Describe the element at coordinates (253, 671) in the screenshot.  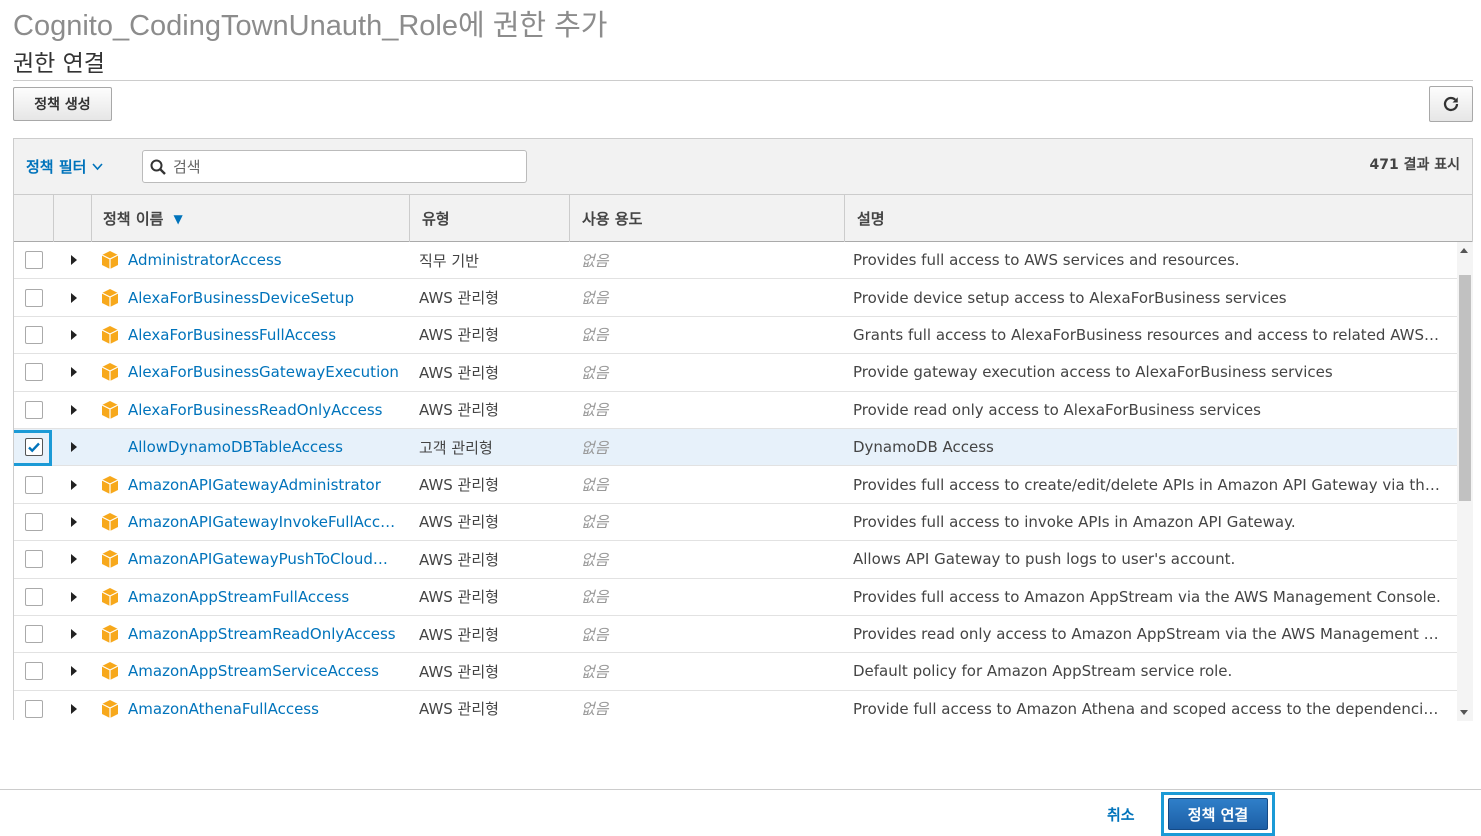
I see `policy-name-link: AmazonAppStreamServiceAccess` at that location.